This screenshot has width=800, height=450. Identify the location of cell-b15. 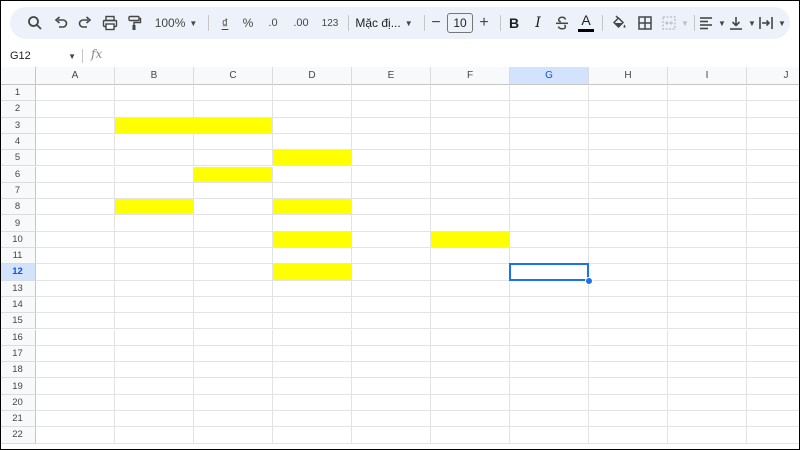
(154, 321).